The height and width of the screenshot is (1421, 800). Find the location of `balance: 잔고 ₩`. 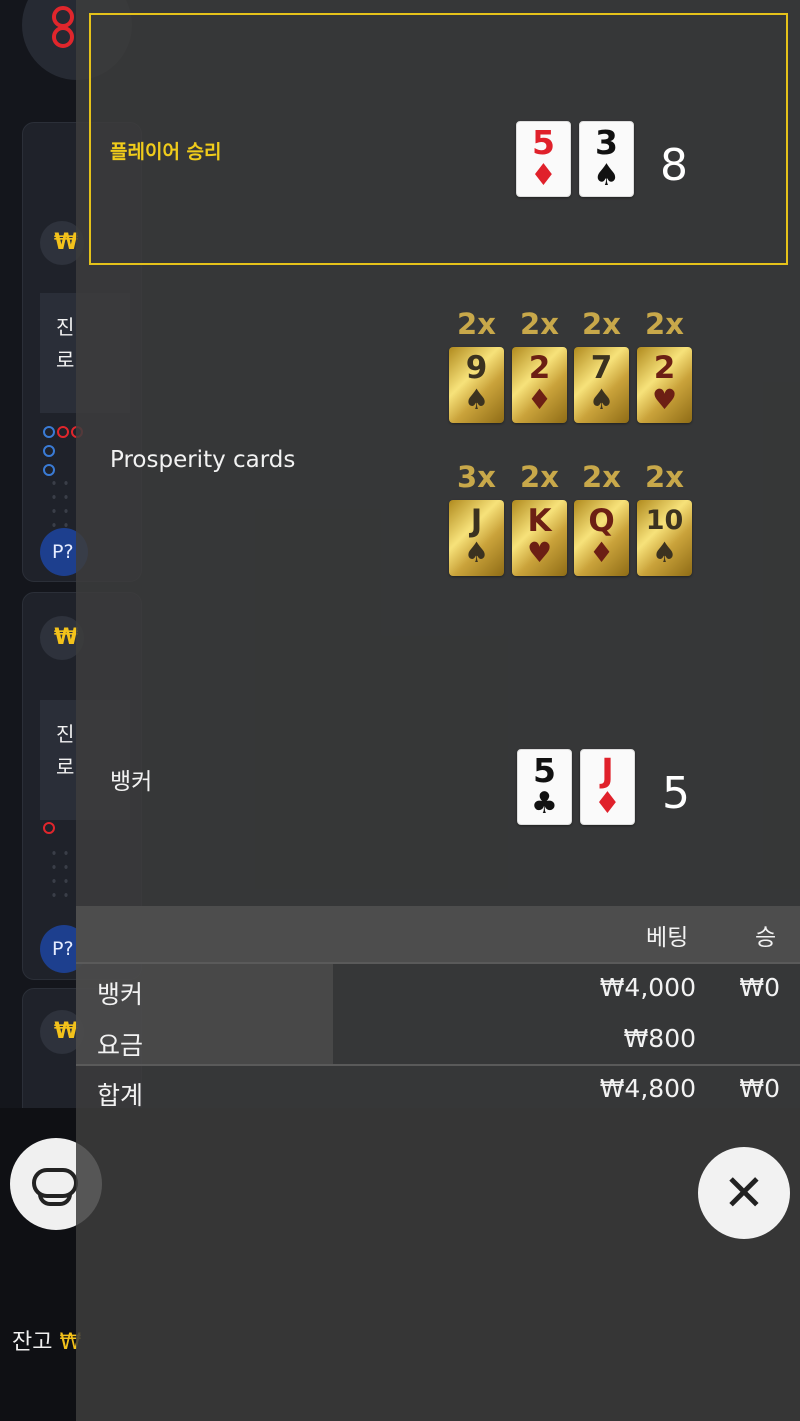

balance: 잔고 ₩ is located at coordinates (46, 1340).